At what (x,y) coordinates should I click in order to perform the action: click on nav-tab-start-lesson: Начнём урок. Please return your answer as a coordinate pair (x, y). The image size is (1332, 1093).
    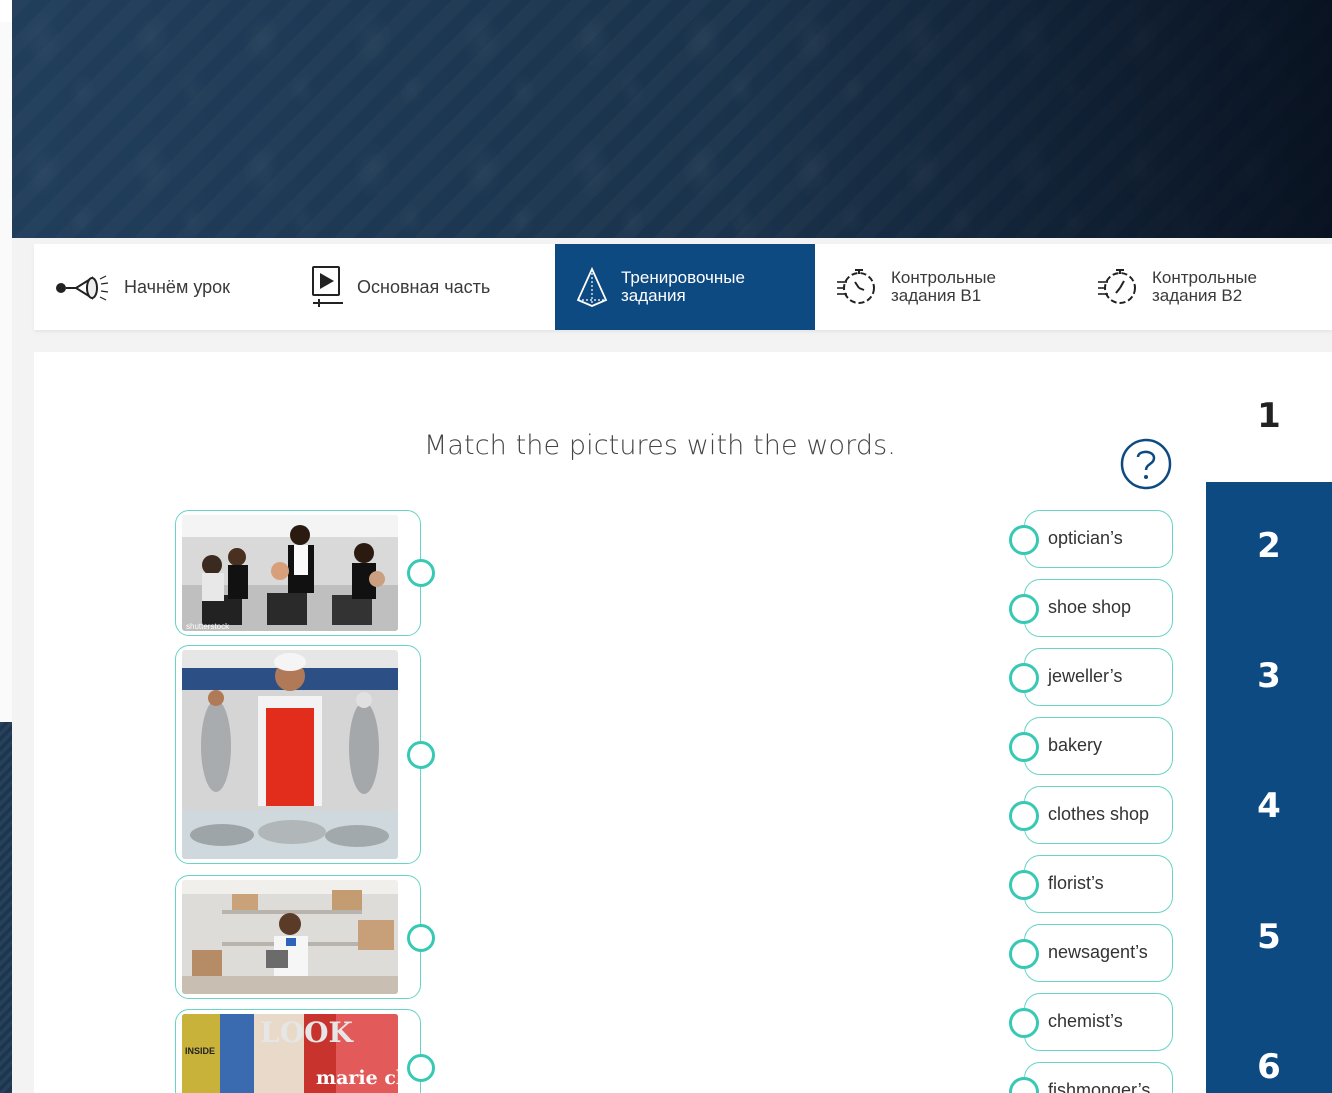
    Looking at the image, I should click on (150, 287).